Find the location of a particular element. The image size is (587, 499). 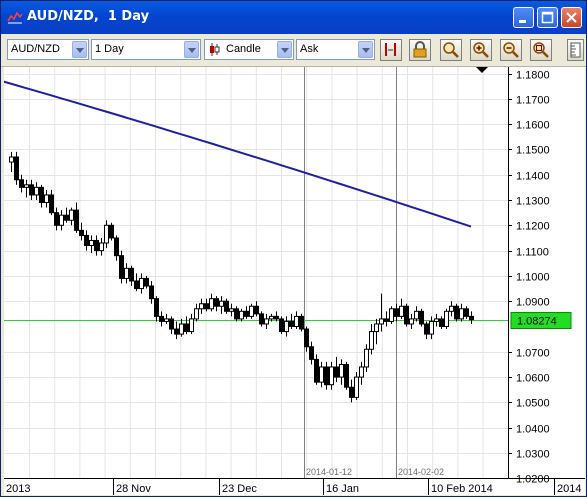

symbol-select: AUD/NZD is located at coordinates (48, 49).